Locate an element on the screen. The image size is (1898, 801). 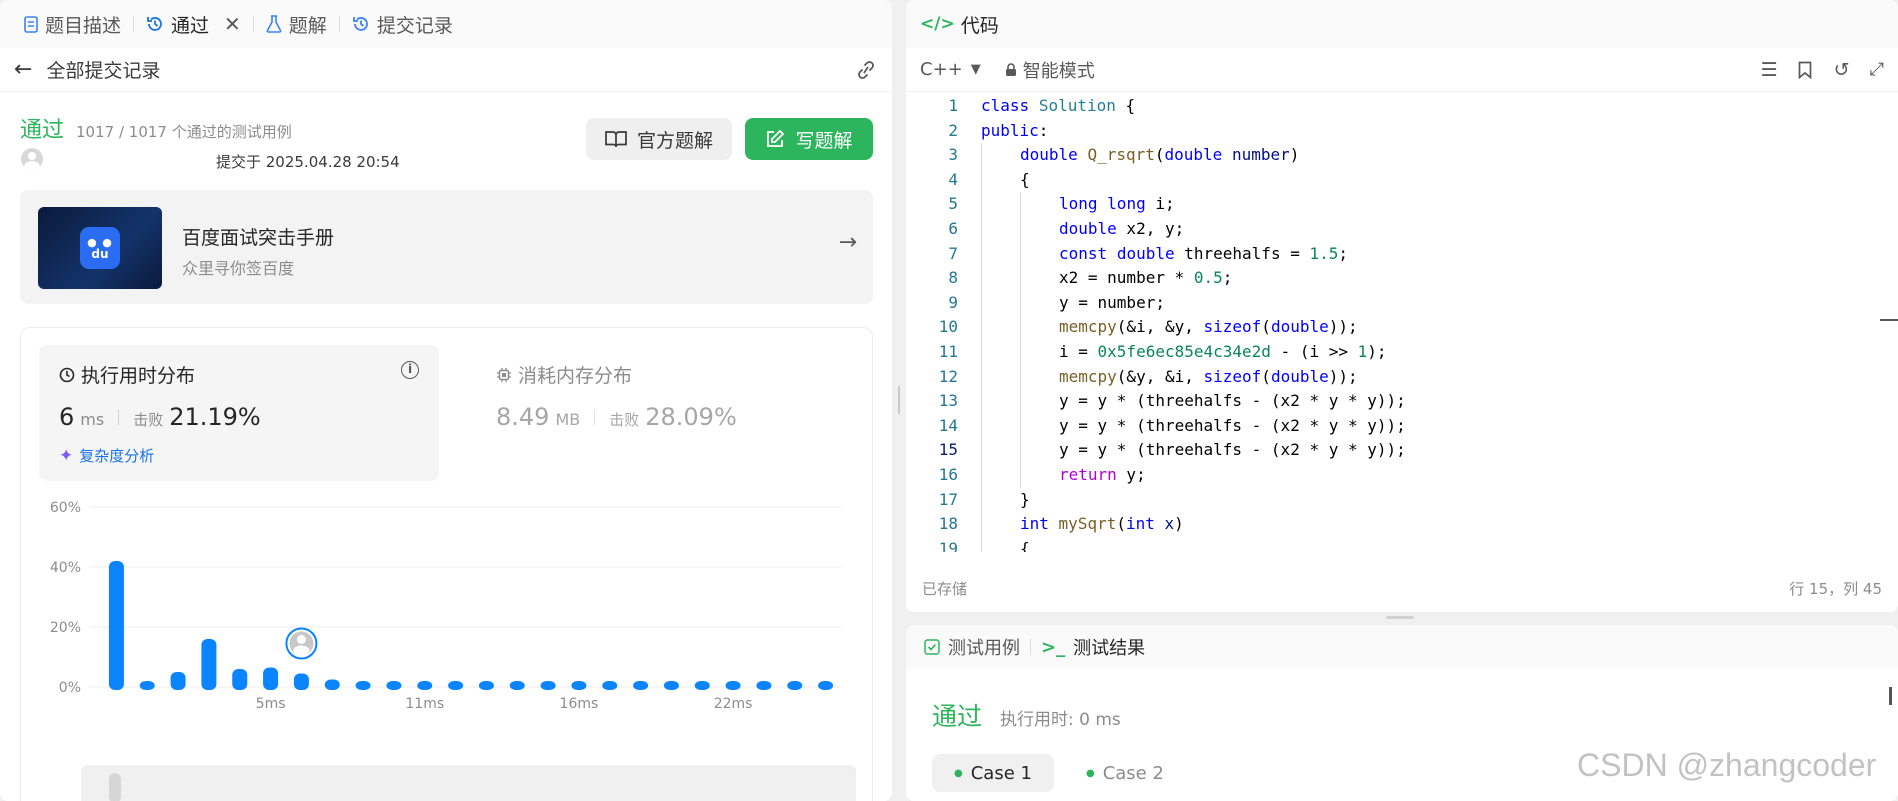
tab-test-result: >_ 测试结果 is located at coordinates (1093, 647).